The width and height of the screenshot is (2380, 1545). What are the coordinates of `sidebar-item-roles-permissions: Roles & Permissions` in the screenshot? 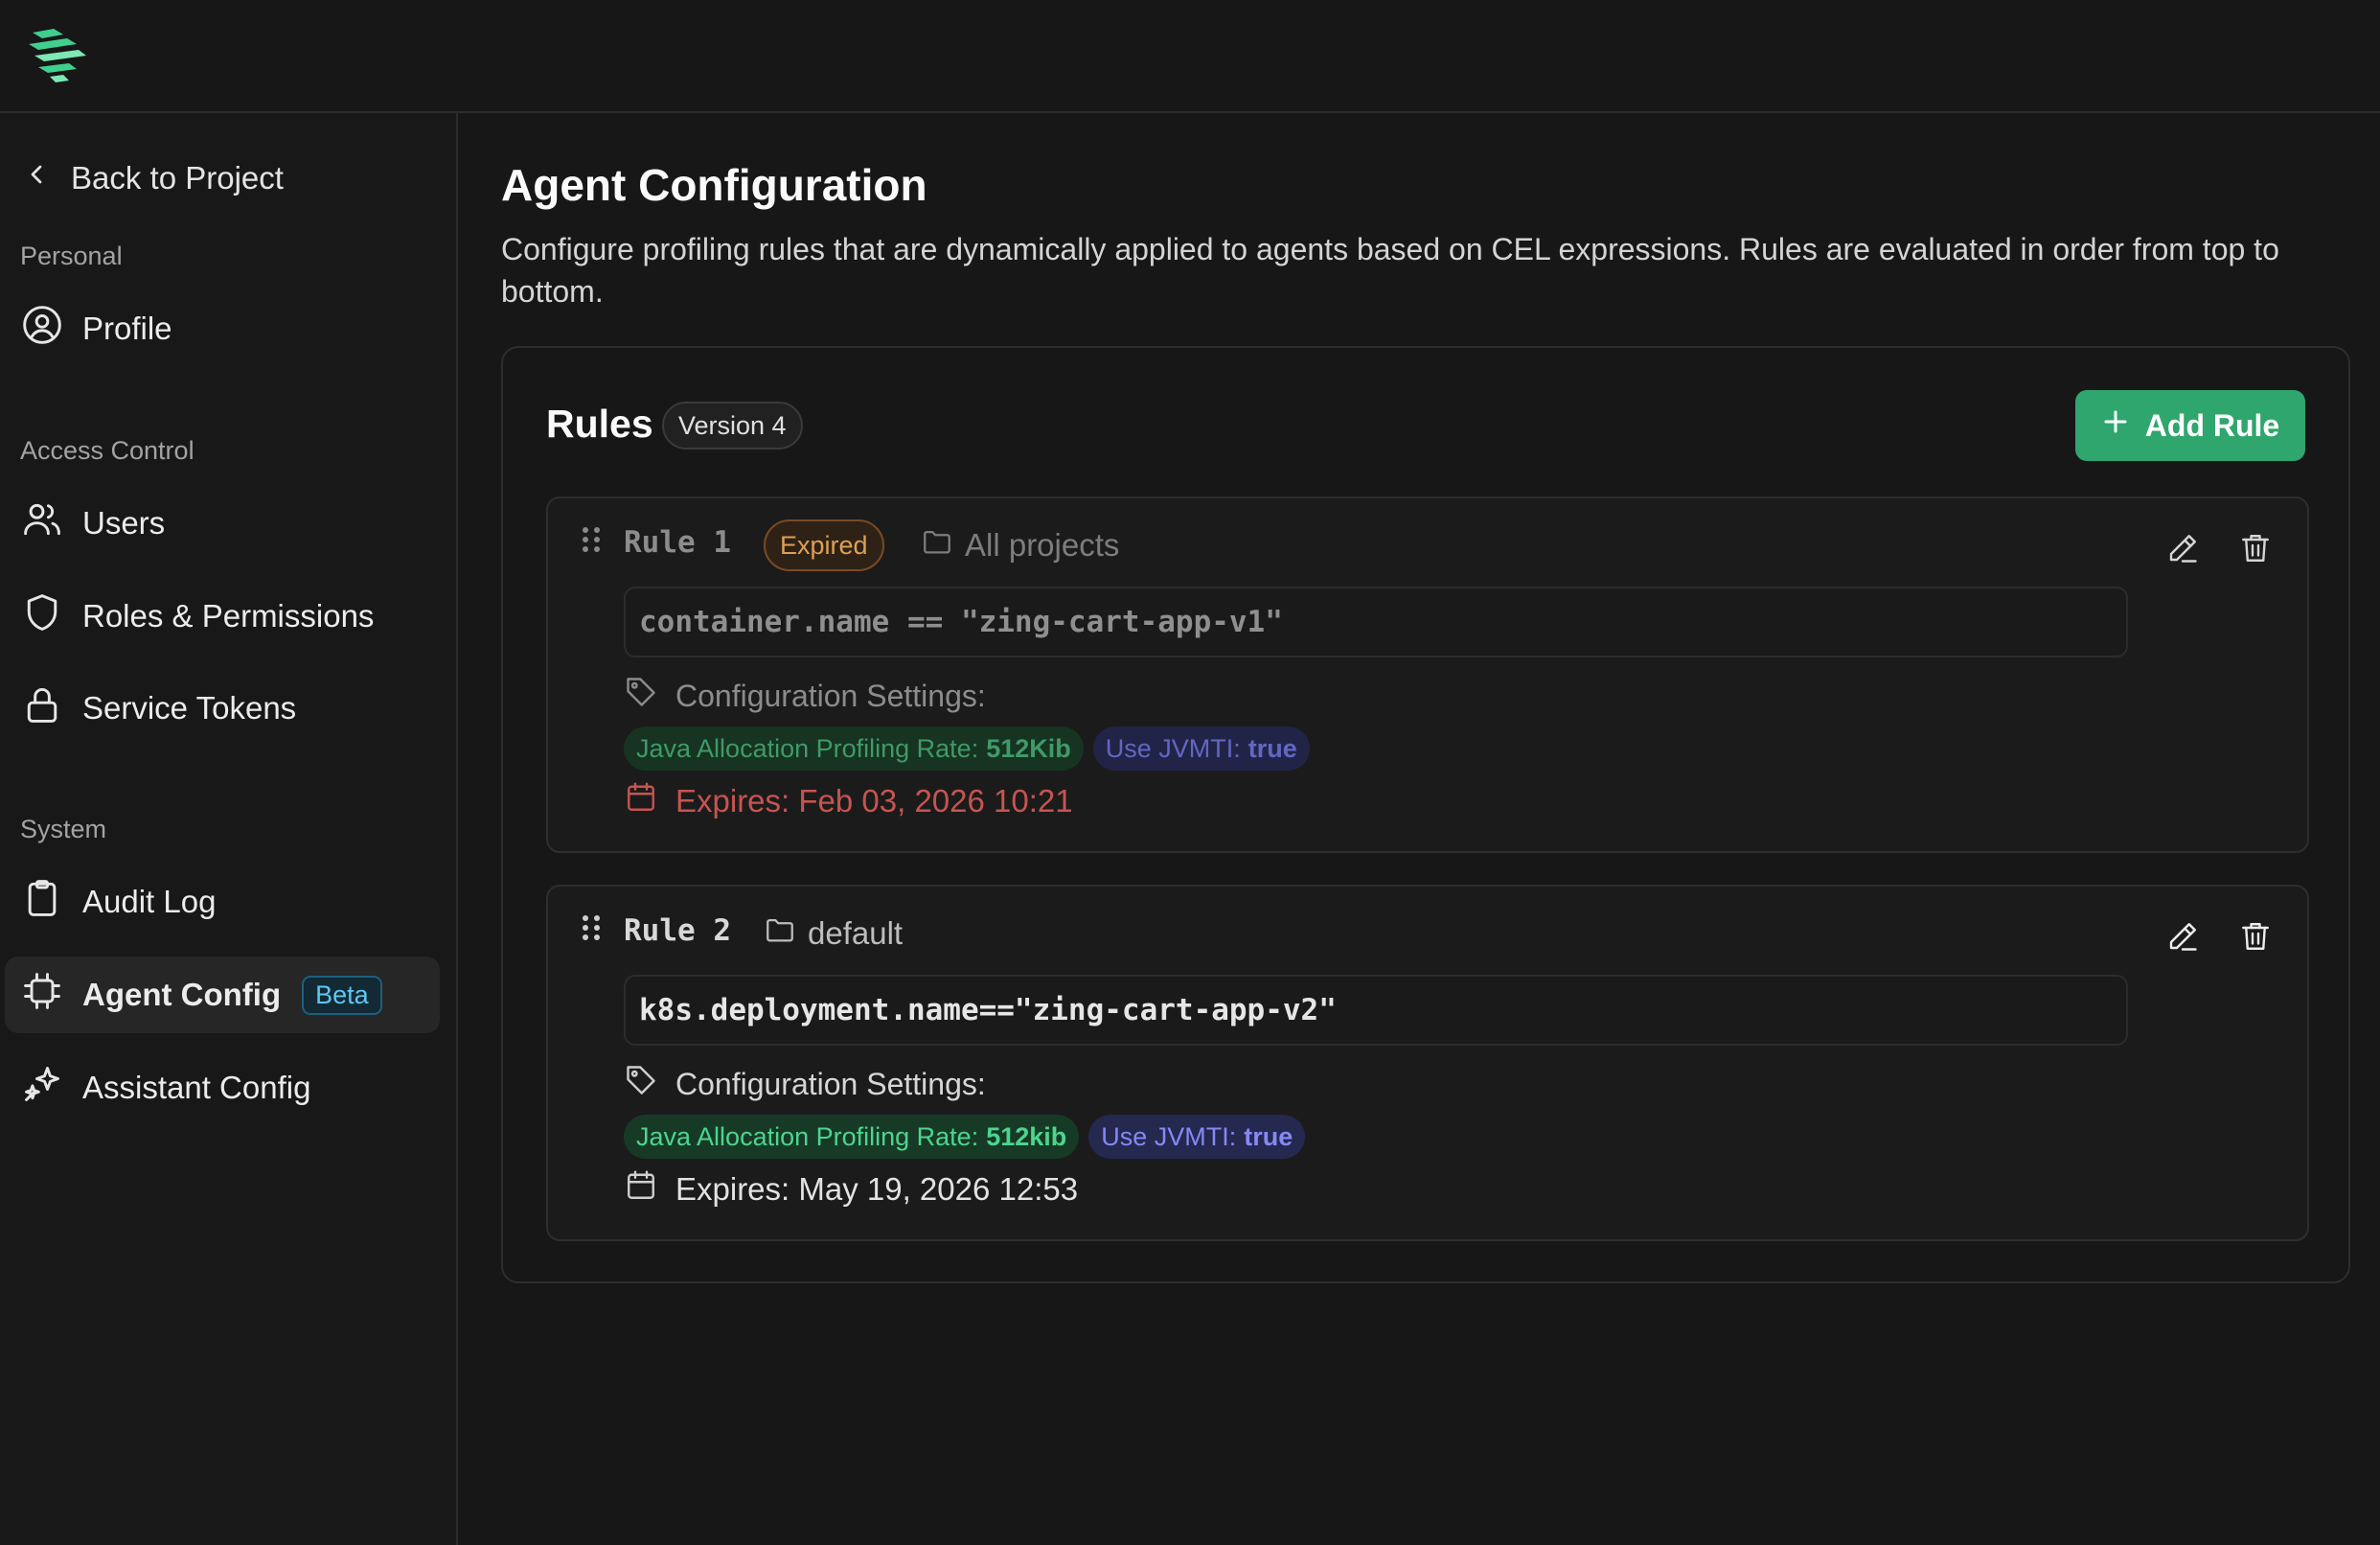 It's located at (222, 616).